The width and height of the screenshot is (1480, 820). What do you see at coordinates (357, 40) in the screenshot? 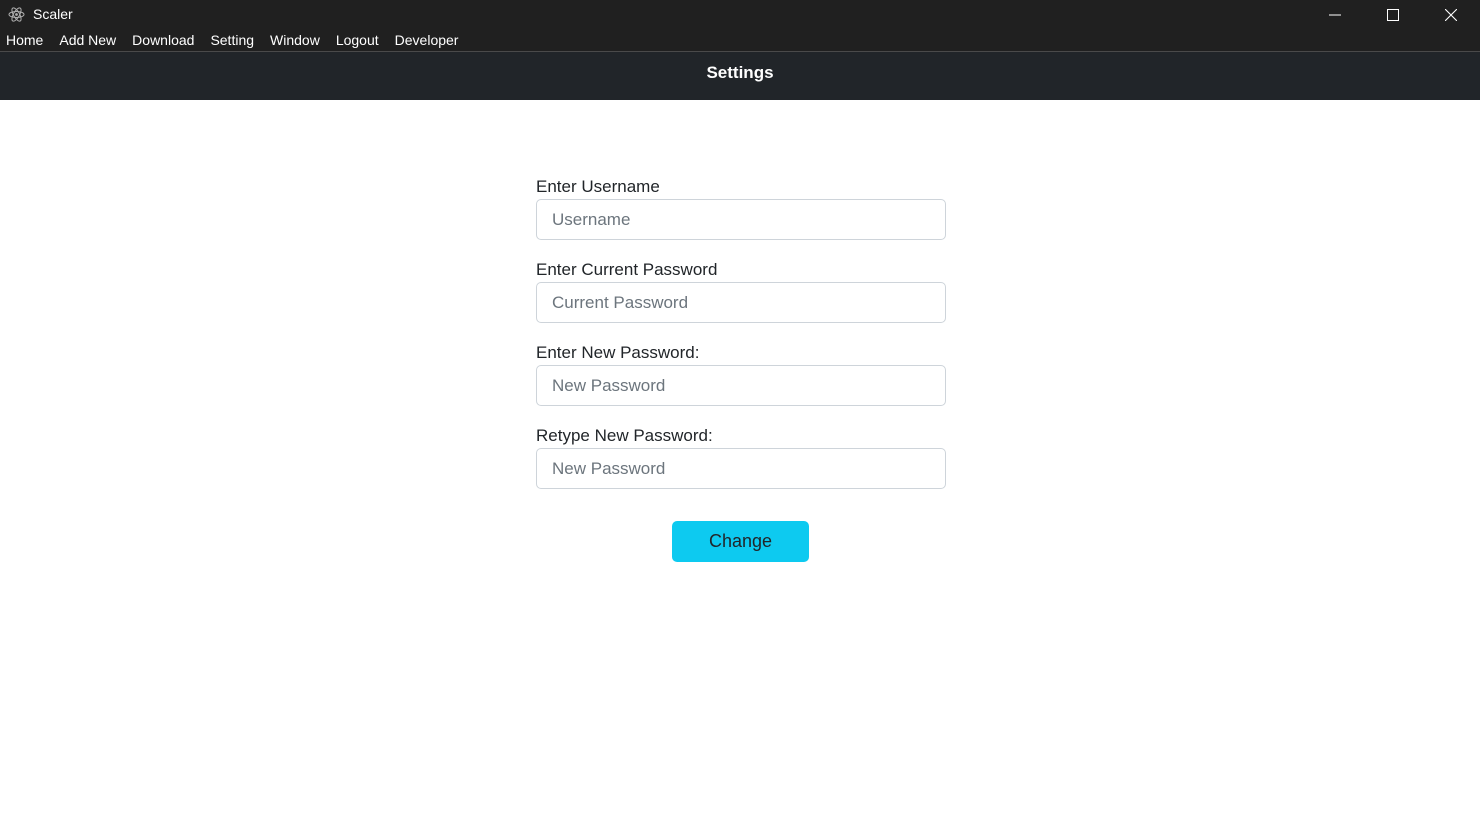
I see `menu-item-logout: Logout` at bounding box center [357, 40].